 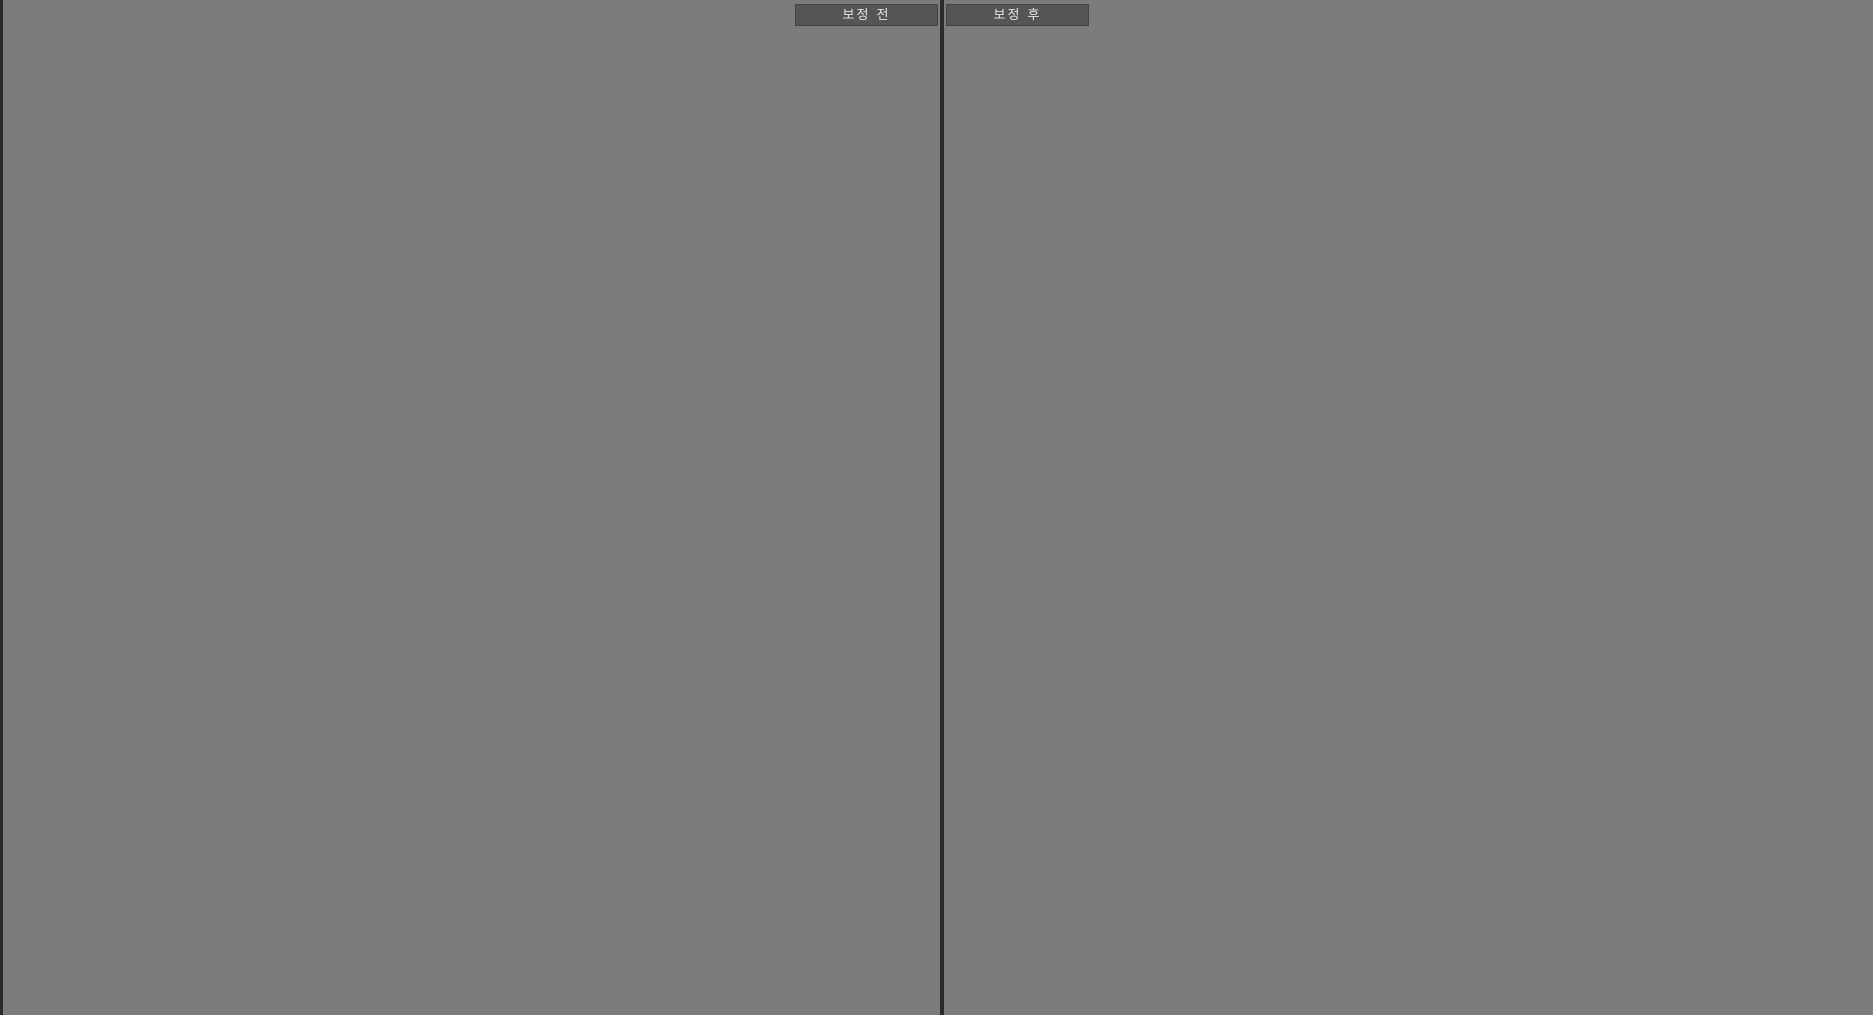 What do you see at coordinates (1017, 15) in the screenshot?
I see `after-label: 보정 후` at bounding box center [1017, 15].